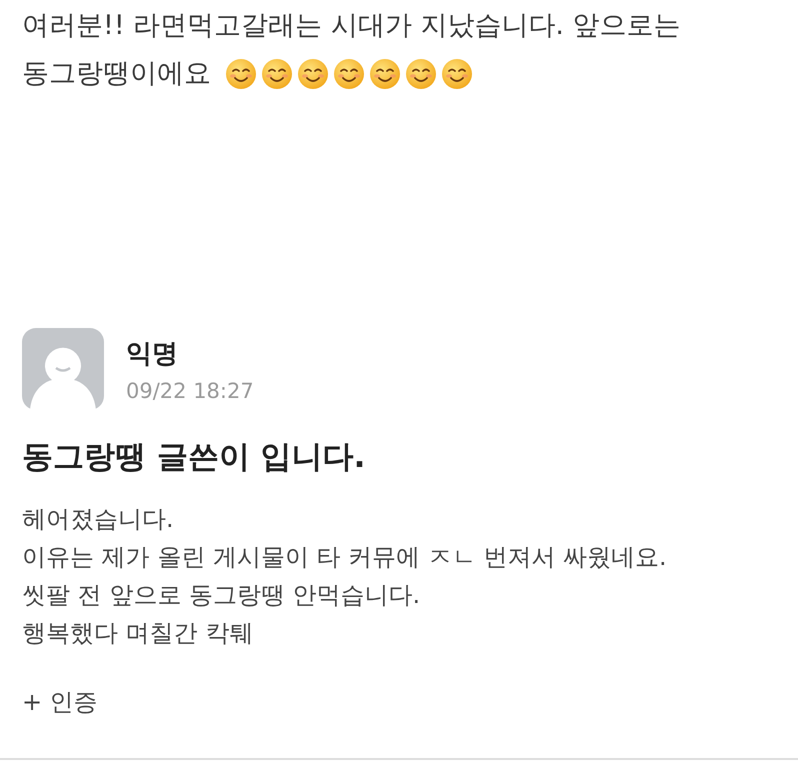 The width and height of the screenshot is (798, 766). I want to click on caption-text: 동그랑땡이에요, so click(116, 74).